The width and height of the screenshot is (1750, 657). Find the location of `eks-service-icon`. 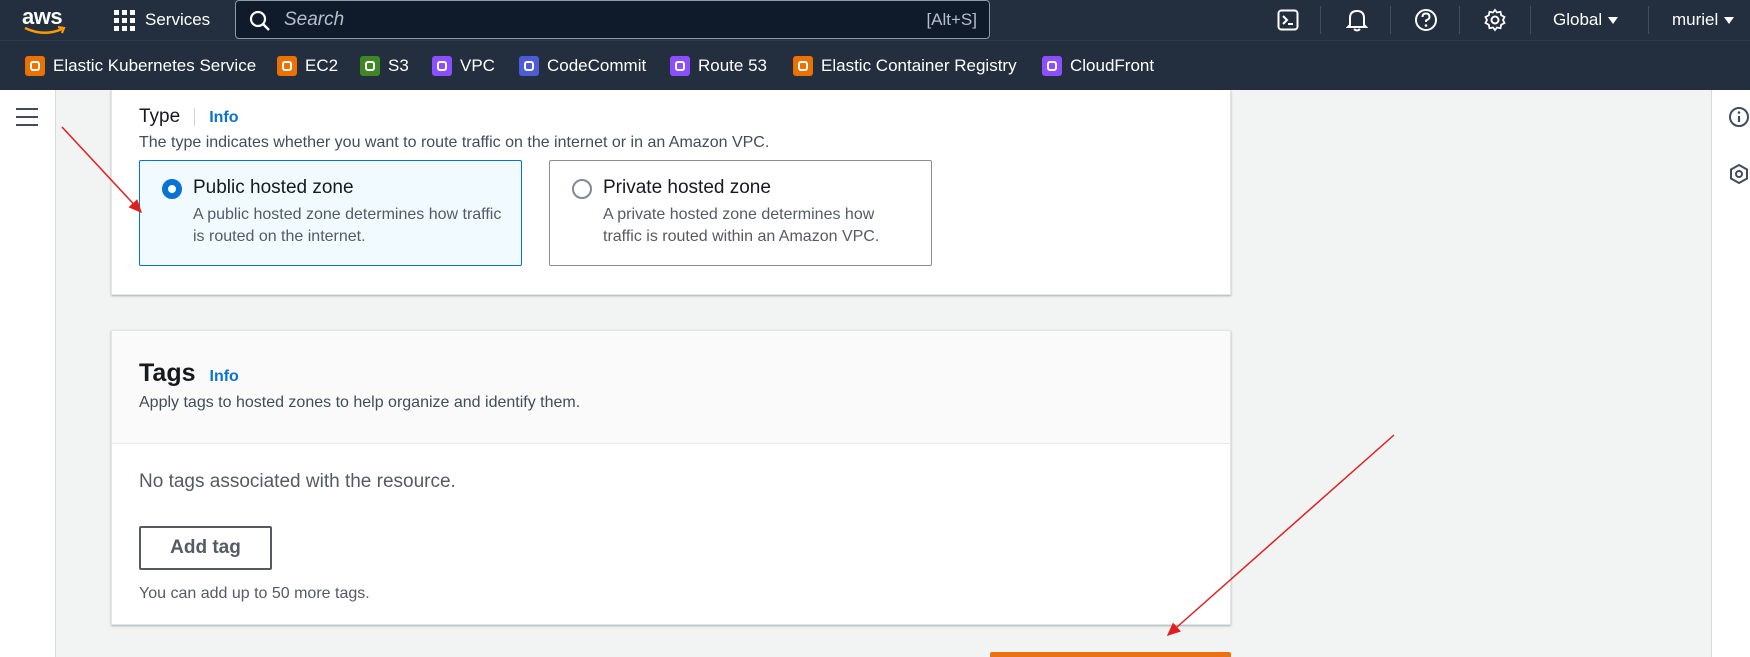

eks-service-icon is located at coordinates (35, 66).